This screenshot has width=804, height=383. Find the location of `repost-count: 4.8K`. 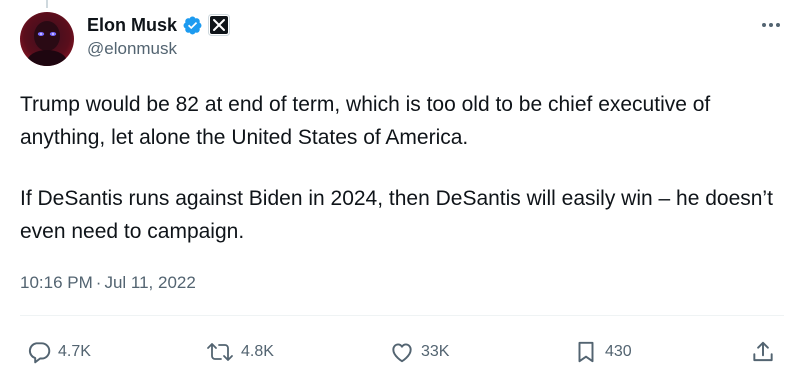

repost-count: 4.8K is located at coordinates (257, 351).